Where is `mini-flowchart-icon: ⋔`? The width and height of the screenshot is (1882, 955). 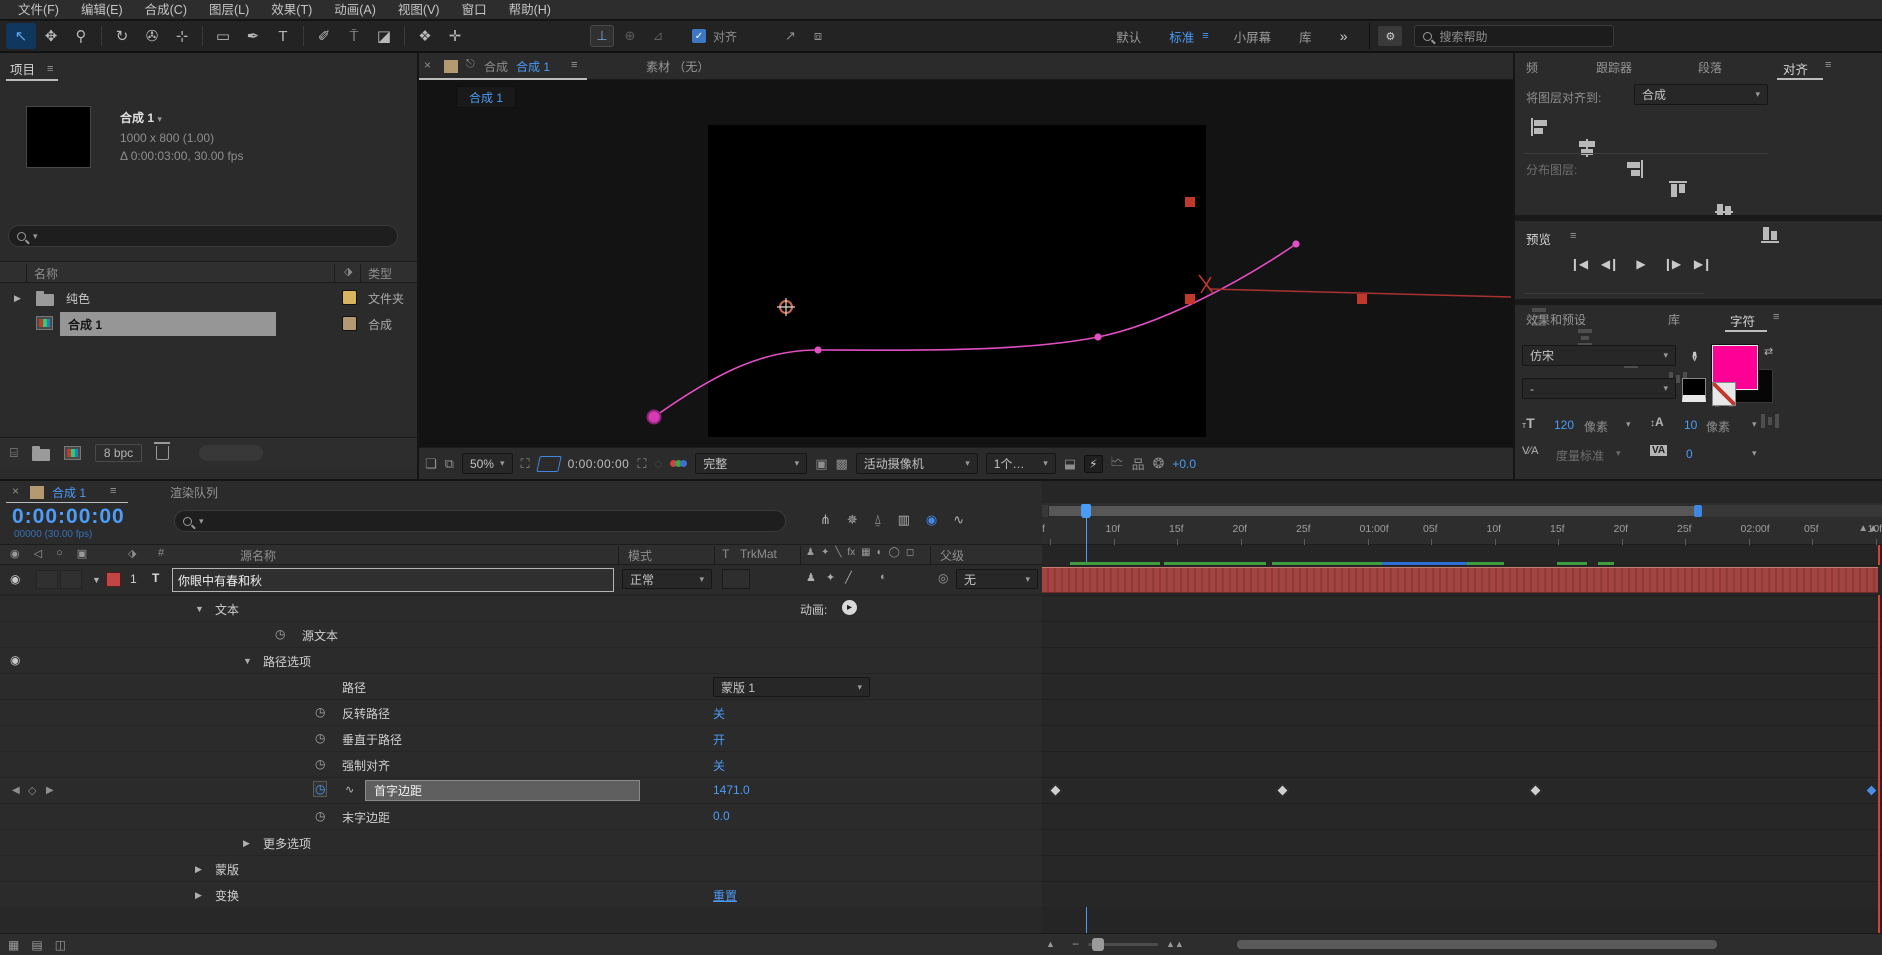
mini-flowchart-icon: ⋔ is located at coordinates (825, 520).